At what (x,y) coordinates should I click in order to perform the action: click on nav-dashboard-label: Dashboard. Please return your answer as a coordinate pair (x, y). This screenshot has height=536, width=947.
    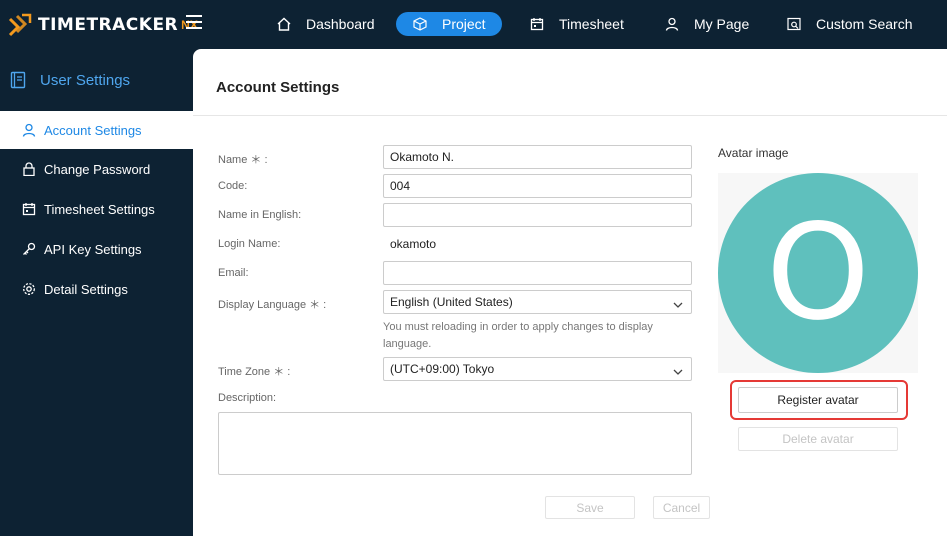
    Looking at the image, I should click on (340, 24).